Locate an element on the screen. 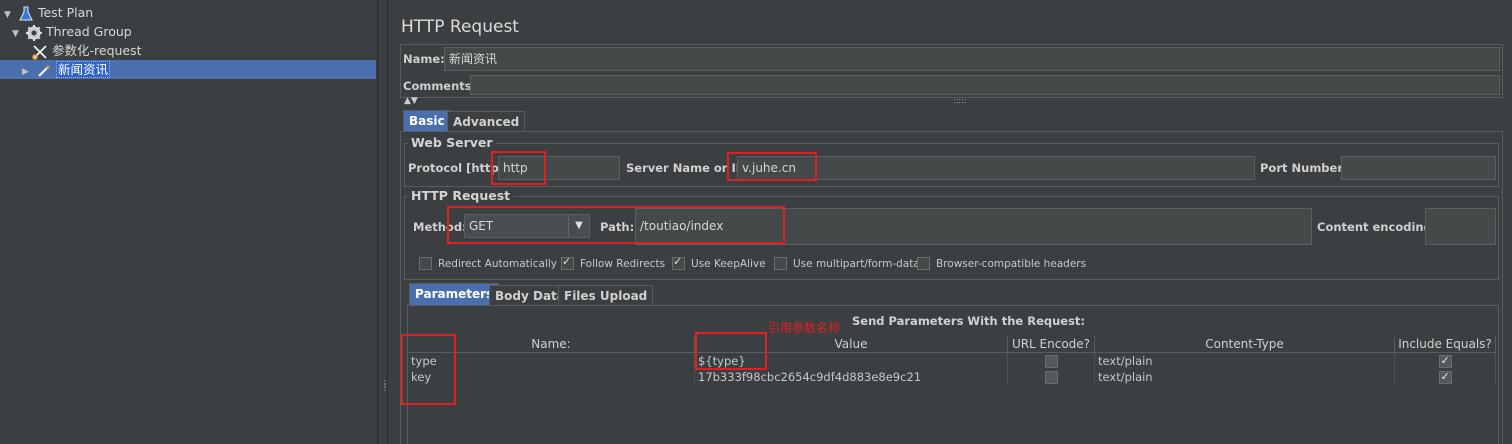 The width and height of the screenshot is (1512, 444). column-header-url-encode: URL Encode? is located at coordinates (1051, 344).